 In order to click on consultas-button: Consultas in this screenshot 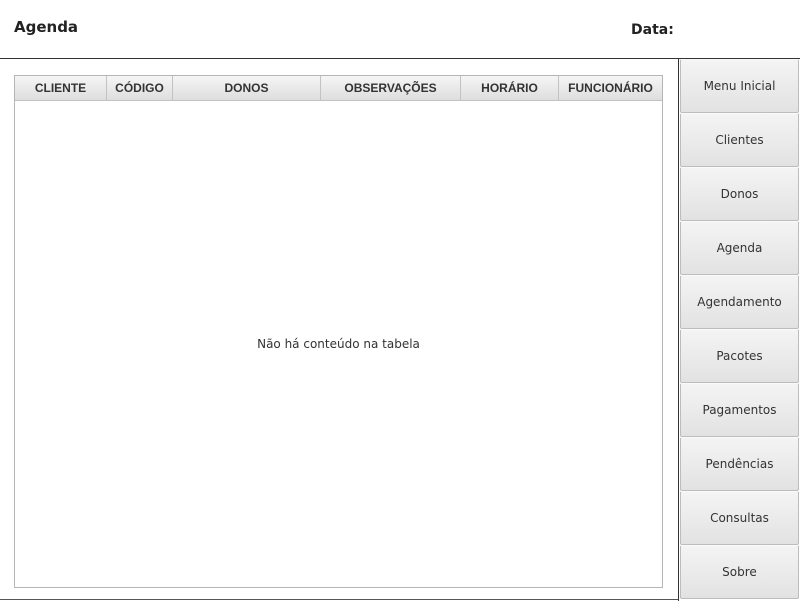, I will do `click(739, 518)`.